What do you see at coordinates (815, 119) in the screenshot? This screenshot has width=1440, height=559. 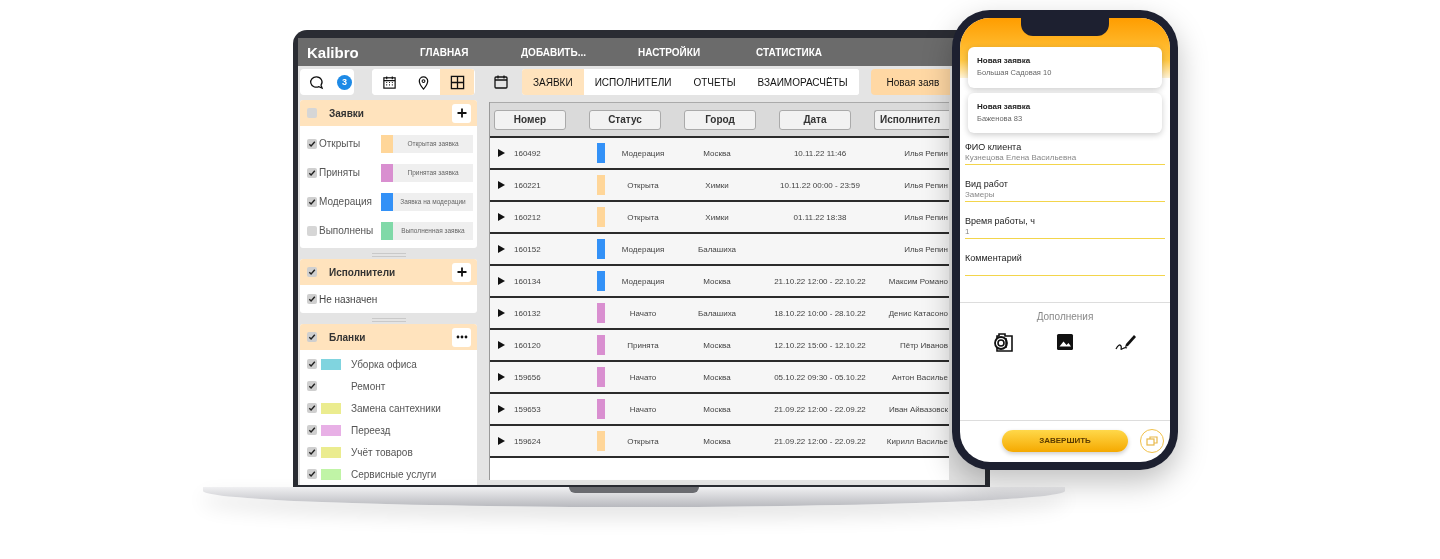 I see `column-header-button: Дата` at bounding box center [815, 119].